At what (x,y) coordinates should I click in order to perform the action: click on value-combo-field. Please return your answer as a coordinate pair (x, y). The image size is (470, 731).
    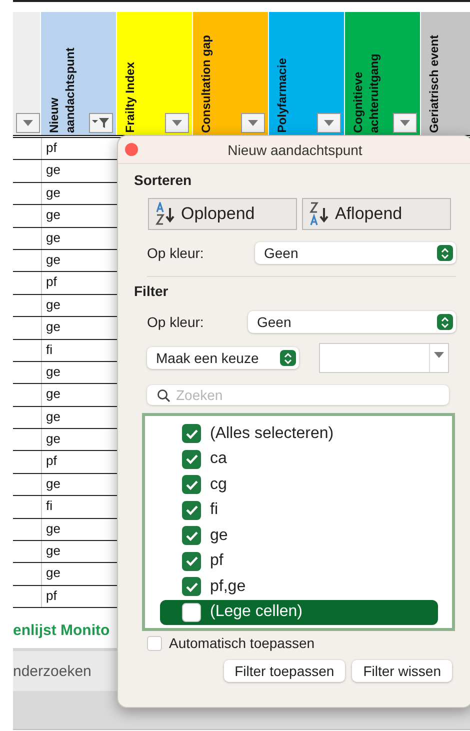
    Looking at the image, I should click on (384, 358).